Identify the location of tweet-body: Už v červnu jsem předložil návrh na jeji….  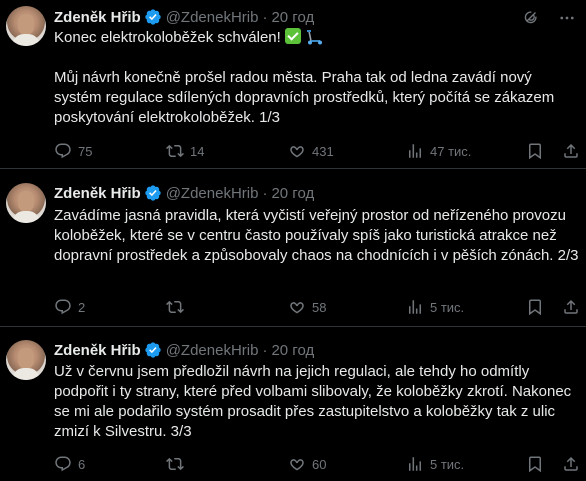
(315, 401).